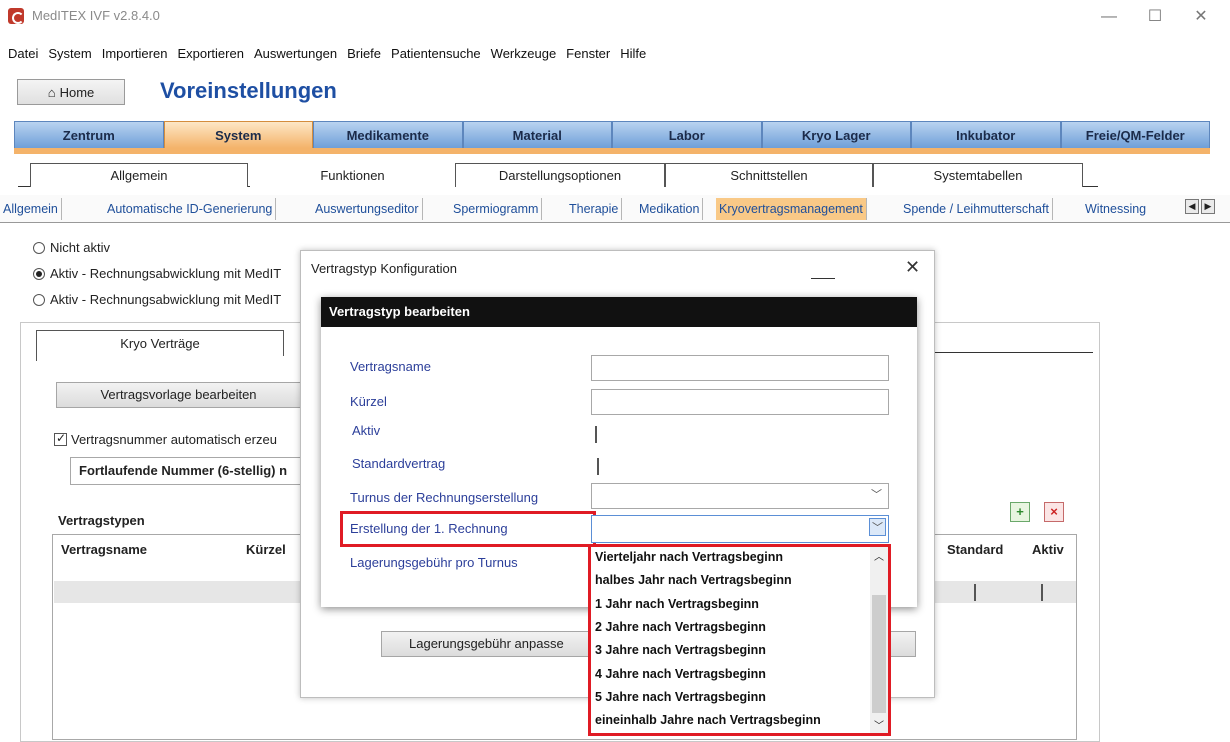 The image size is (1230, 742). What do you see at coordinates (496, 209) in the screenshot?
I see `ftab-spermiogramm: Spermiogramm` at bounding box center [496, 209].